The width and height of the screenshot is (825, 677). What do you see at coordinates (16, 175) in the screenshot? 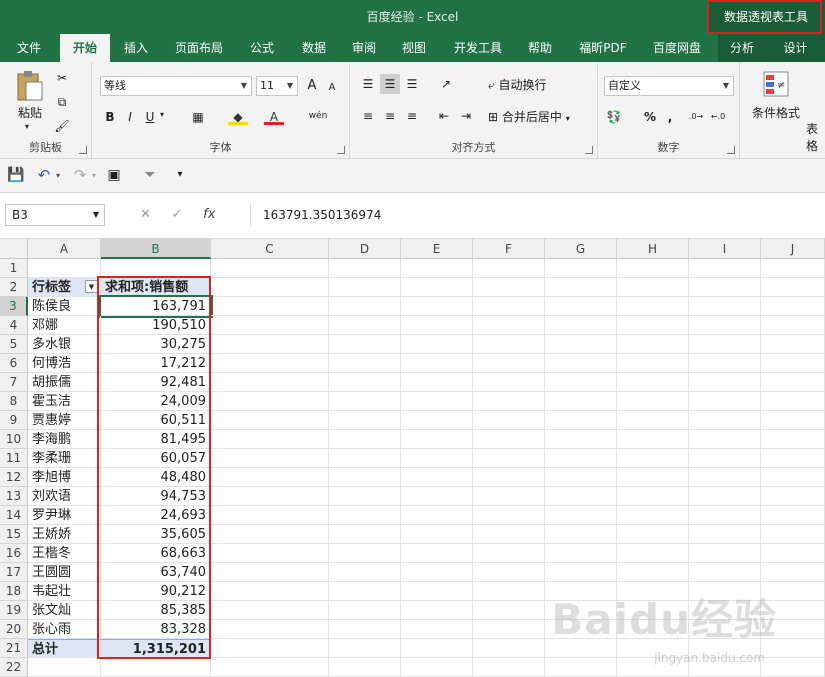
I see `save-icon: 💾` at bounding box center [16, 175].